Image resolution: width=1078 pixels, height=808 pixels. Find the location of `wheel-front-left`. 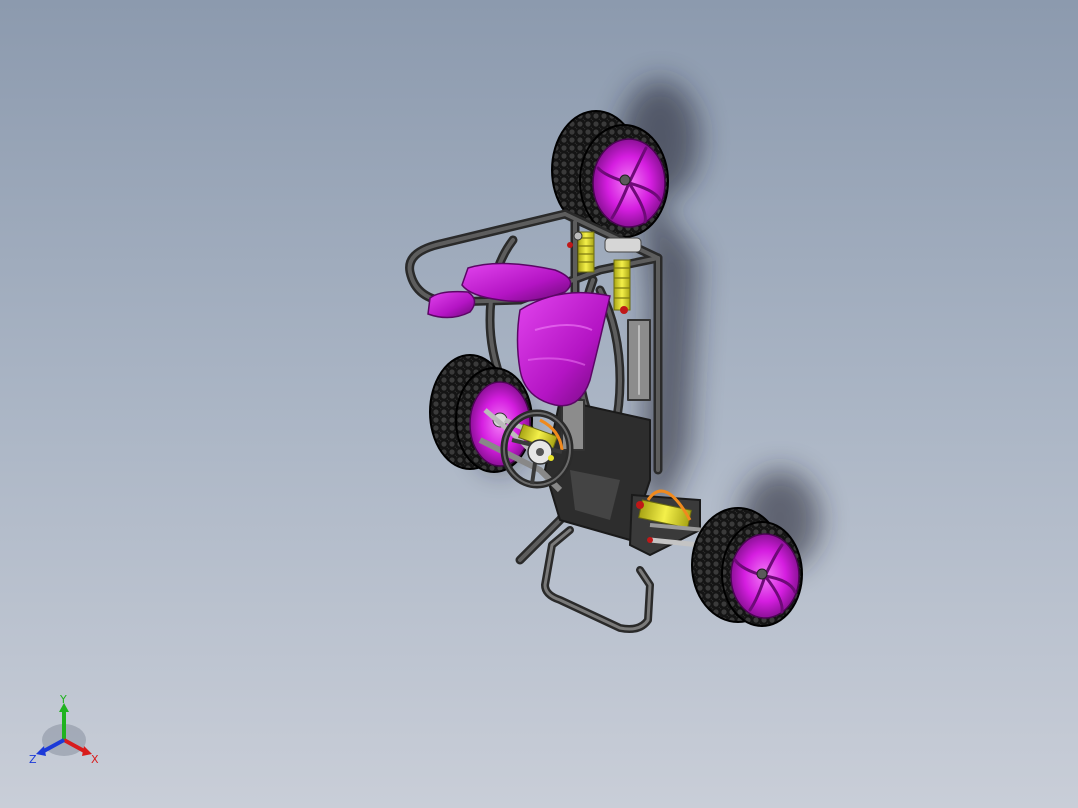

wheel-front-left is located at coordinates (481, 413).